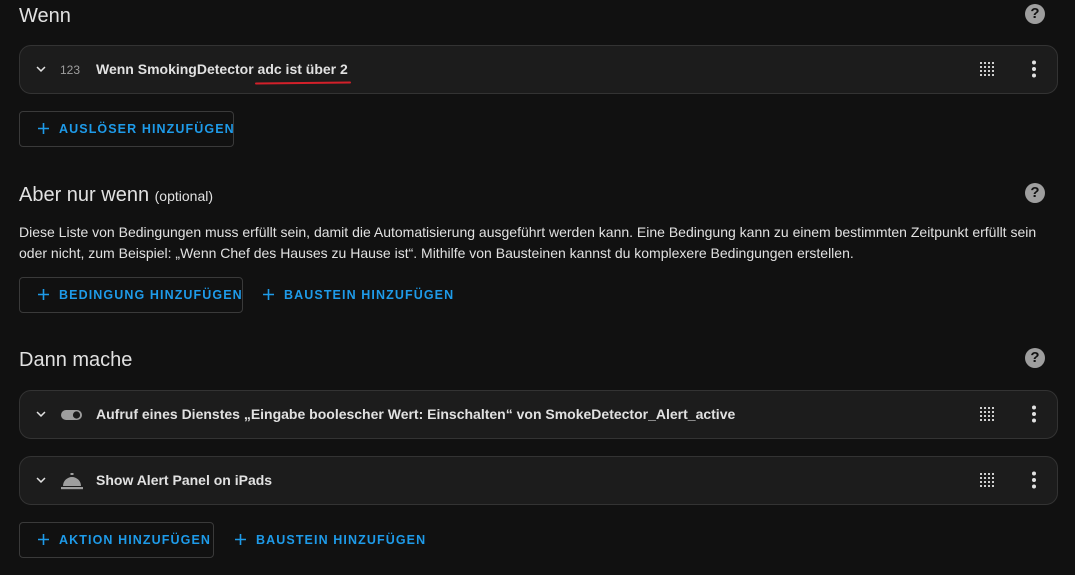  I want to click on action-title: Show Alert Panel on iPads, so click(184, 480).